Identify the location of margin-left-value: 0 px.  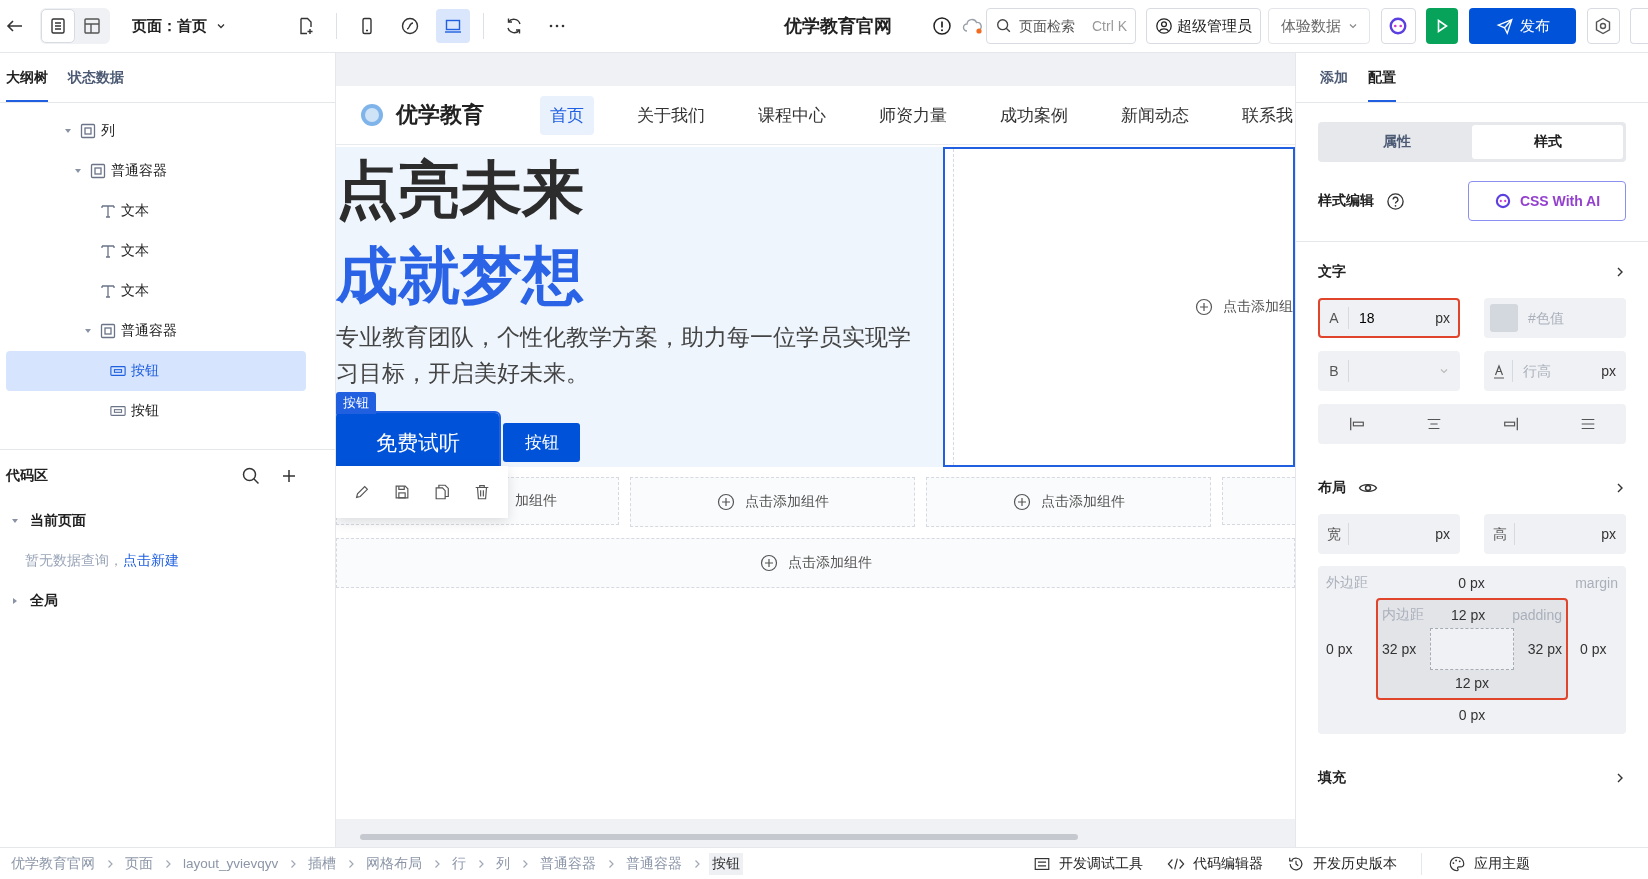
(1345, 649).